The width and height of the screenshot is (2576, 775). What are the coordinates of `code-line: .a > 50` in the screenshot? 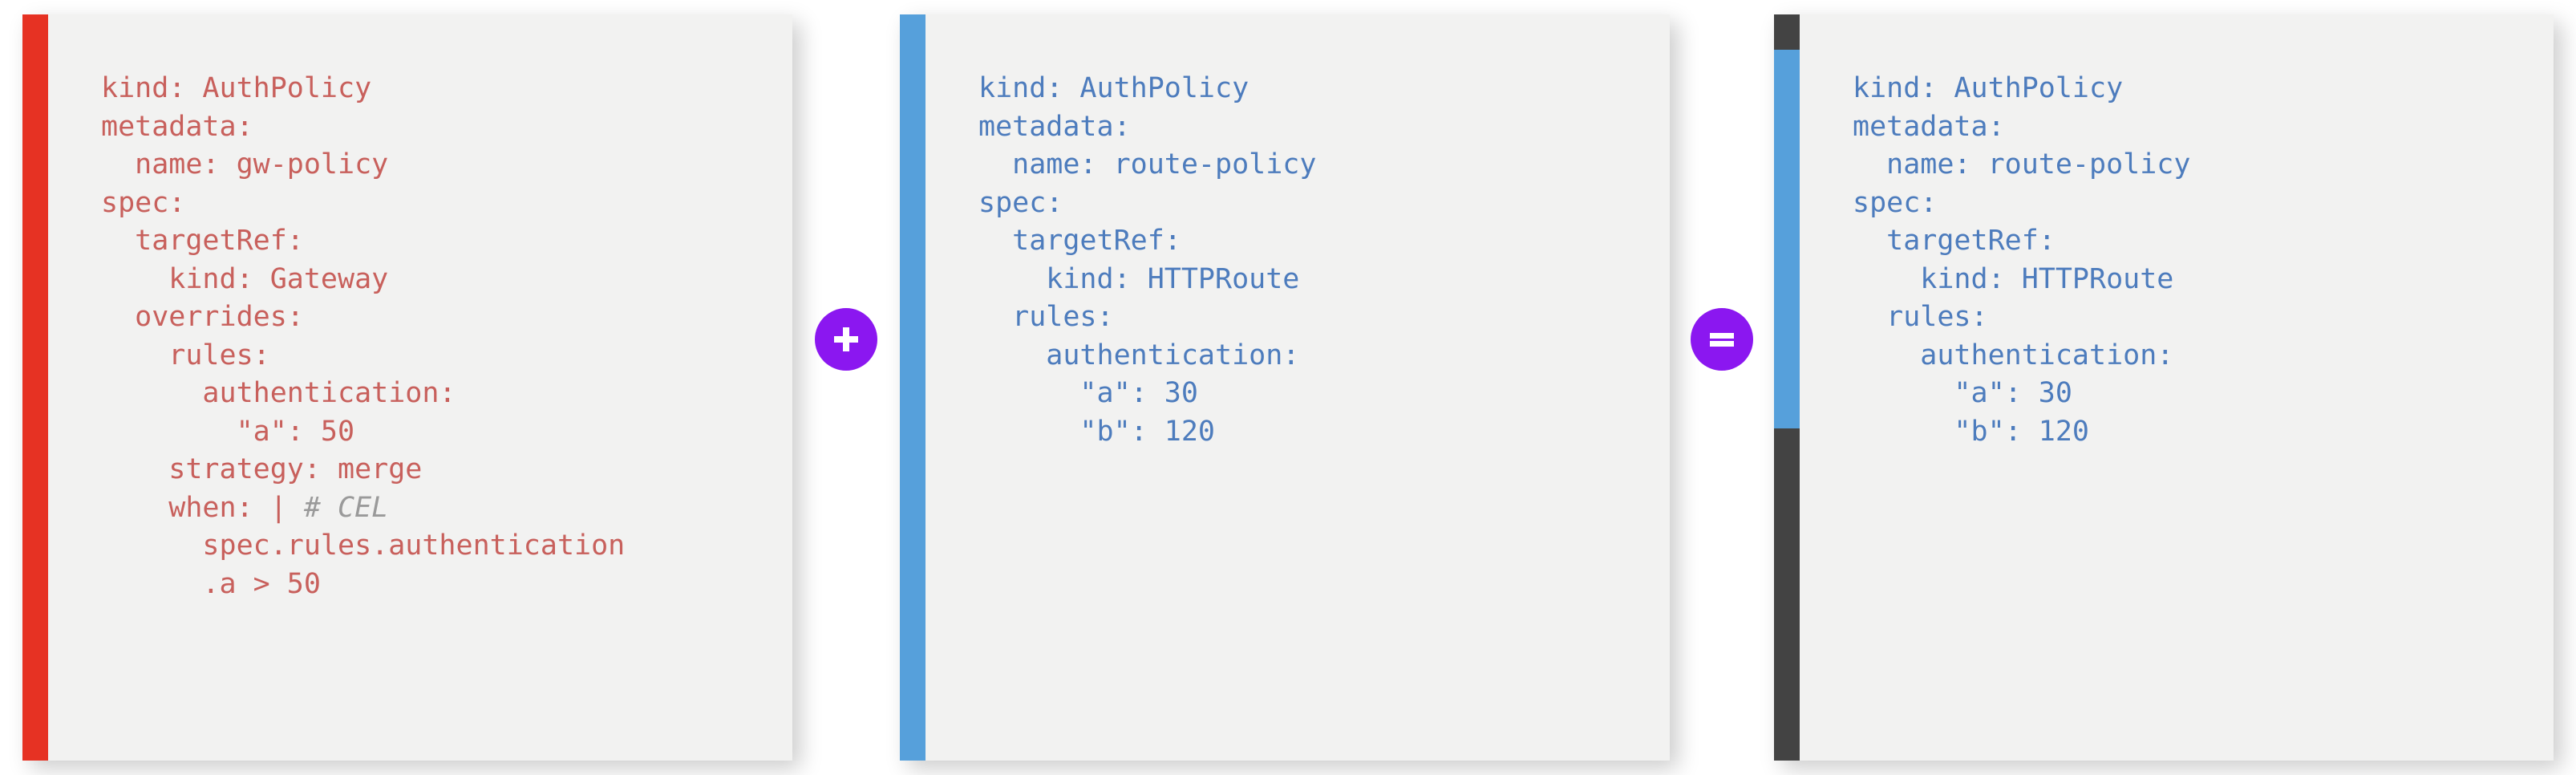 It's located at (211, 583).